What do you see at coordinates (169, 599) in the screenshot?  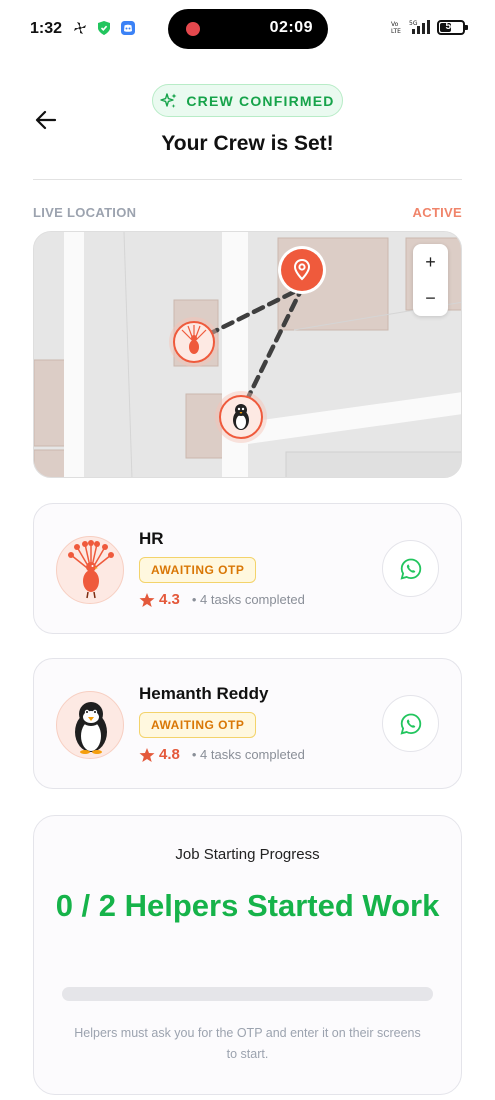 I see `helper-rating-value: 4.3` at bounding box center [169, 599].